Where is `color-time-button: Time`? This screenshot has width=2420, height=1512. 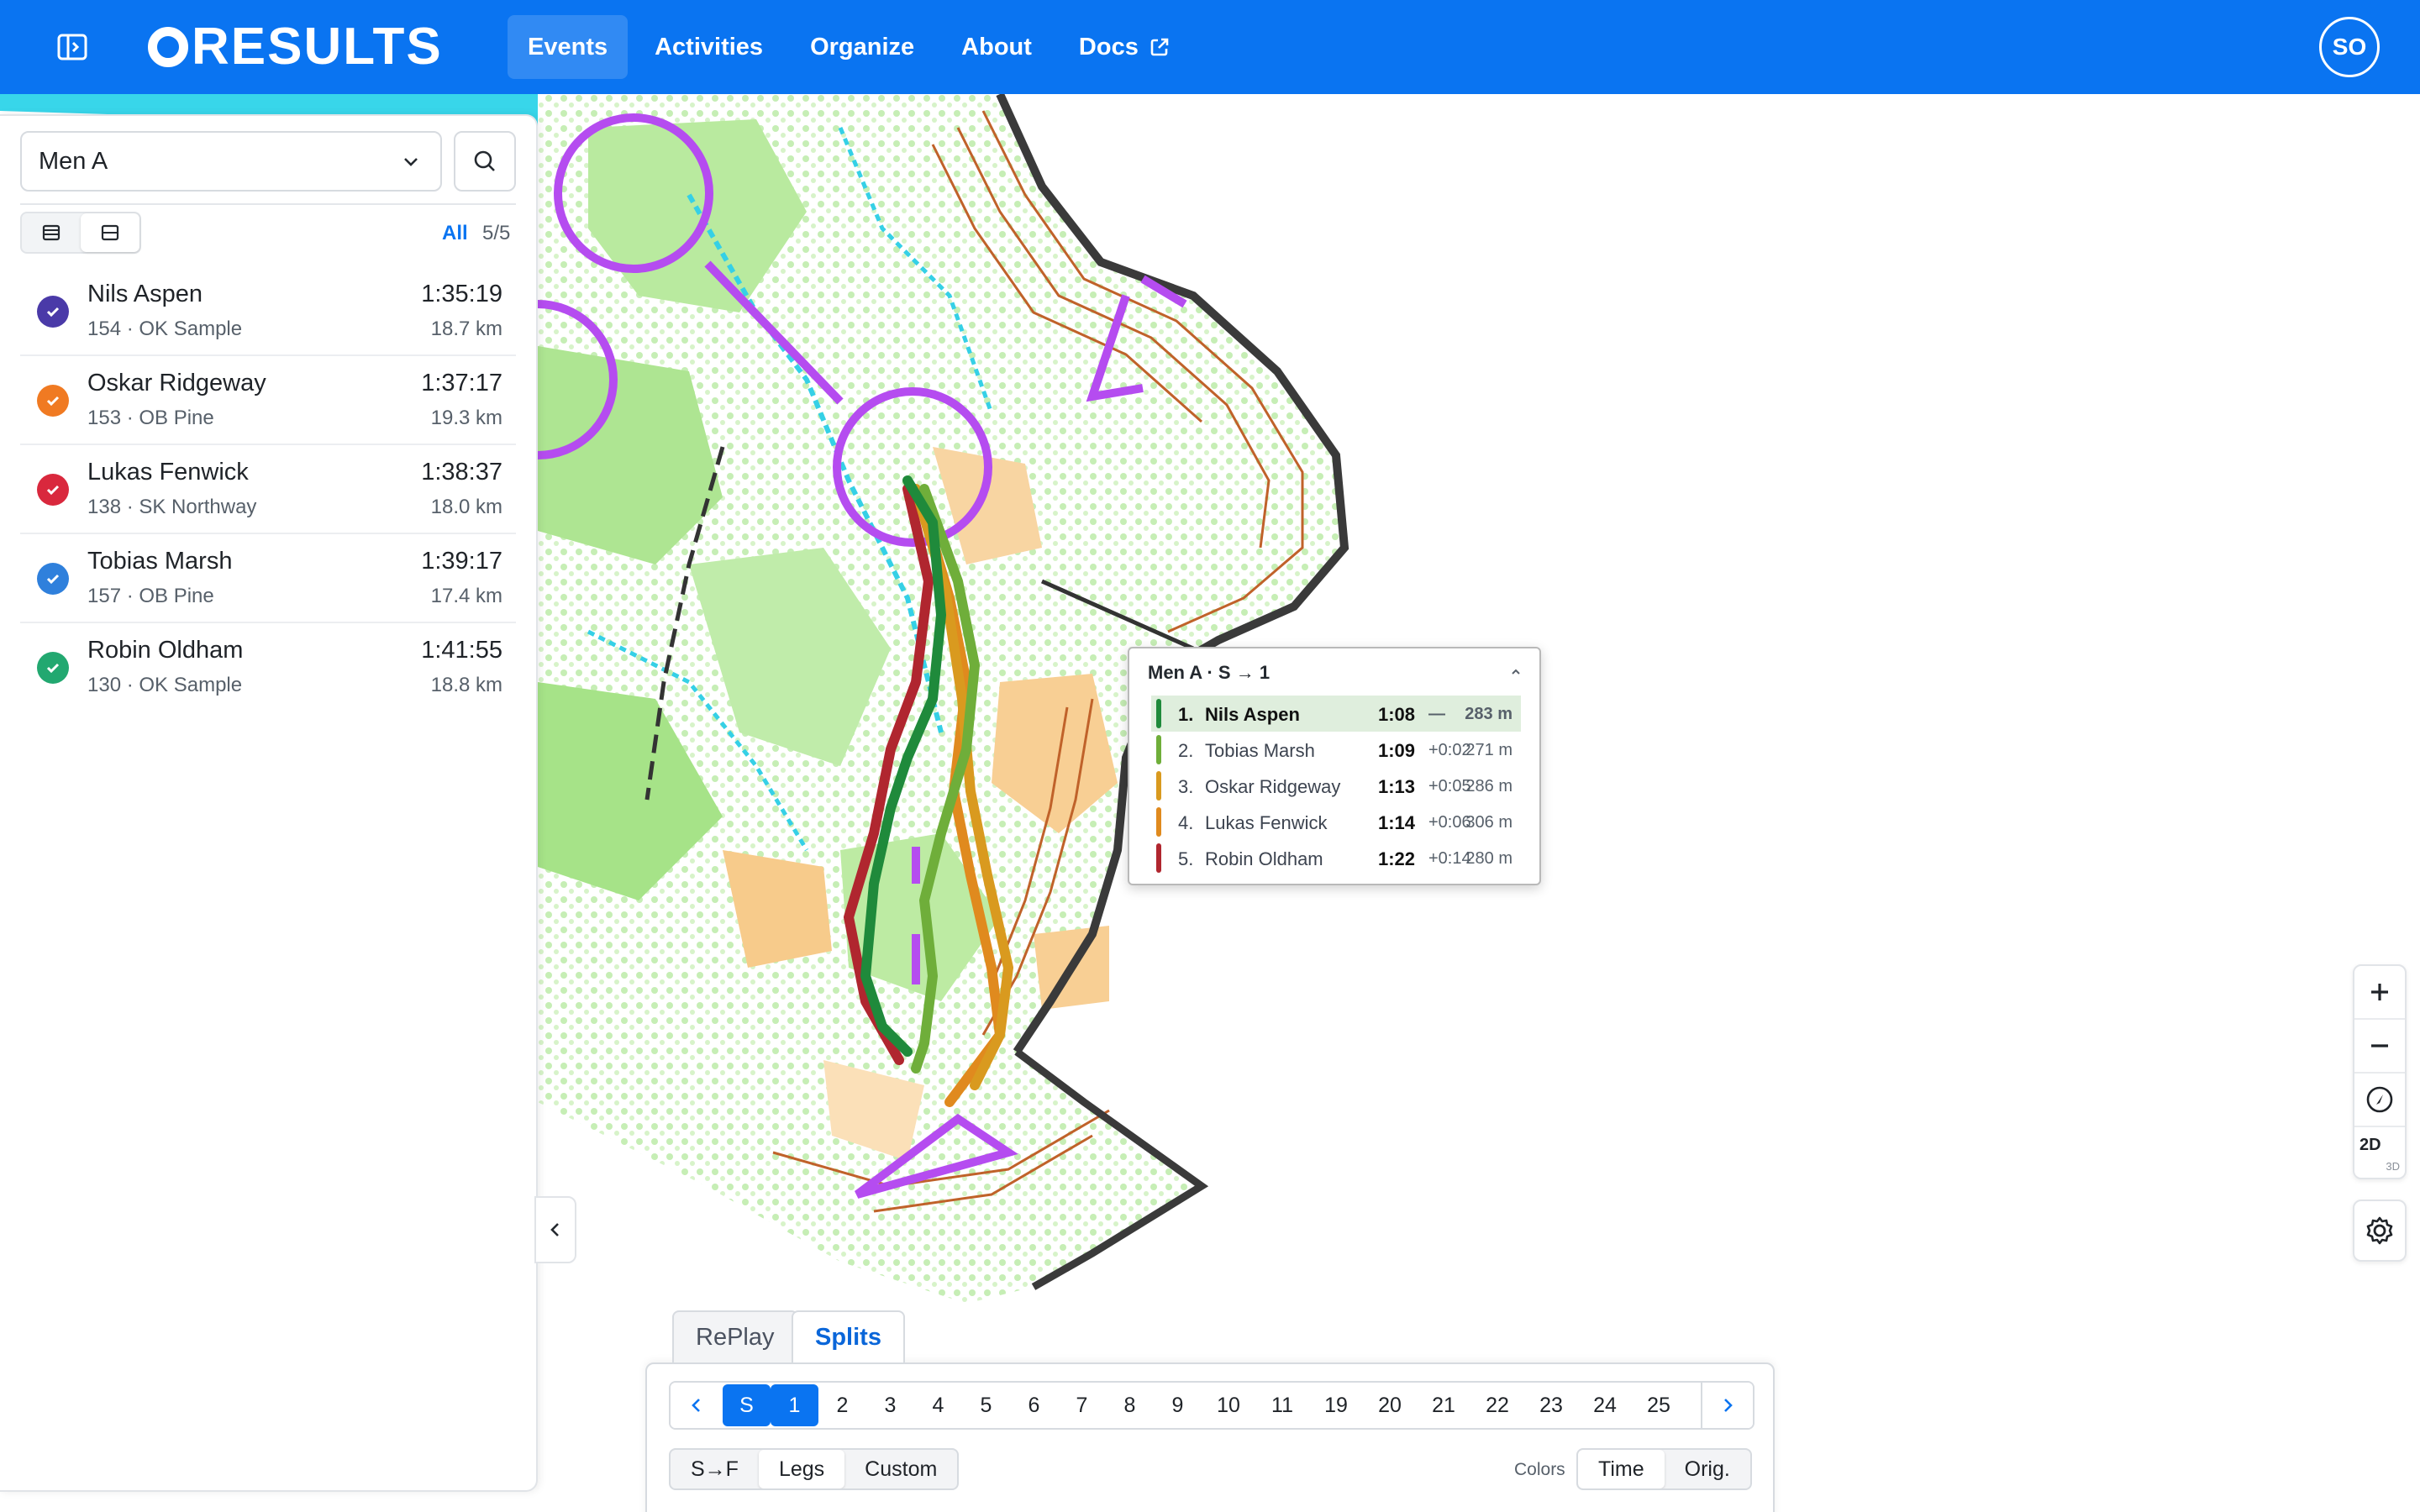
color-time-button: Time is located at coordinates (1621, 1469).